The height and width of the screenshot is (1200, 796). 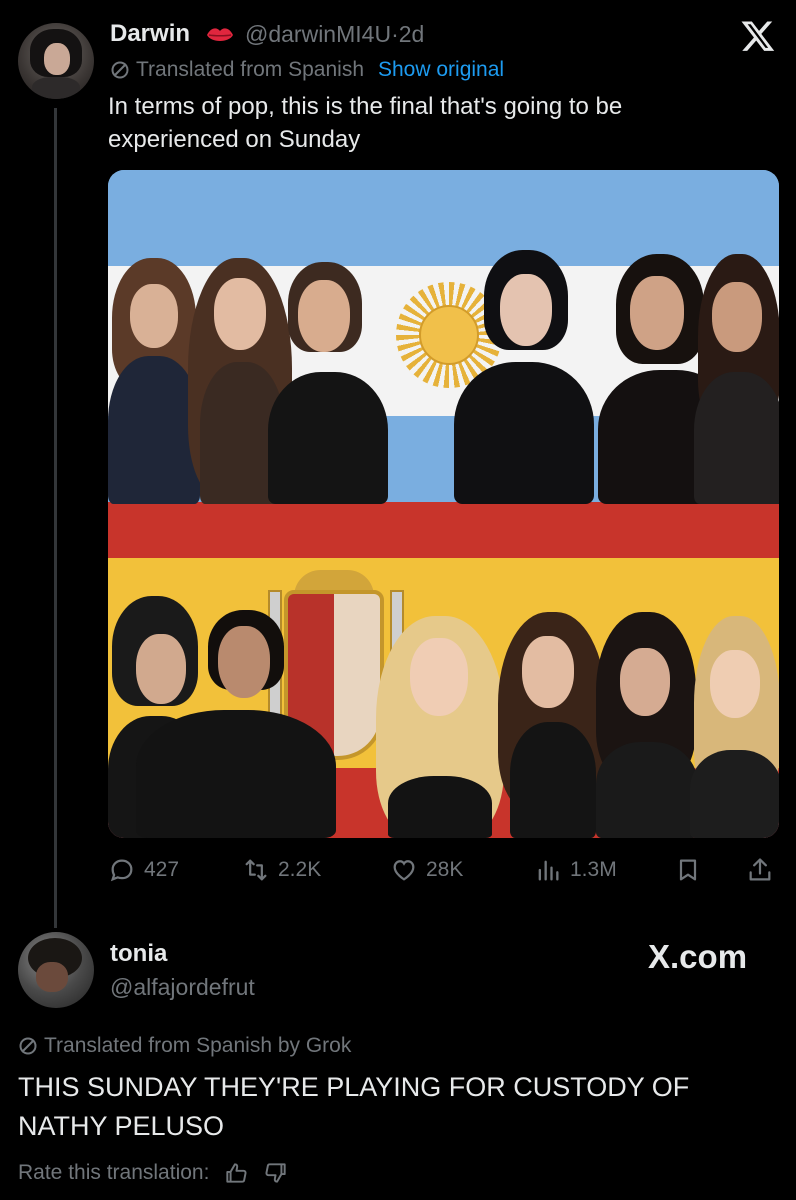 I want to click on repost-button: 2.2K, so click(x=281, y=870).